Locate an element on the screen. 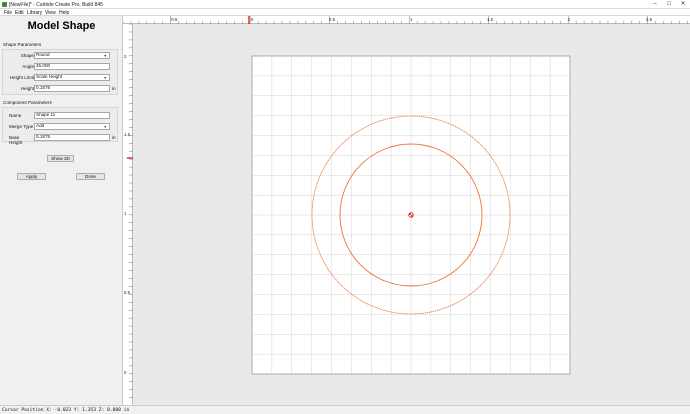 Image resolution: width=690 pixels, height=414 pixels. left-ruler: 2 1.5 1 0.5 0 is located at coordinates (128, 214).